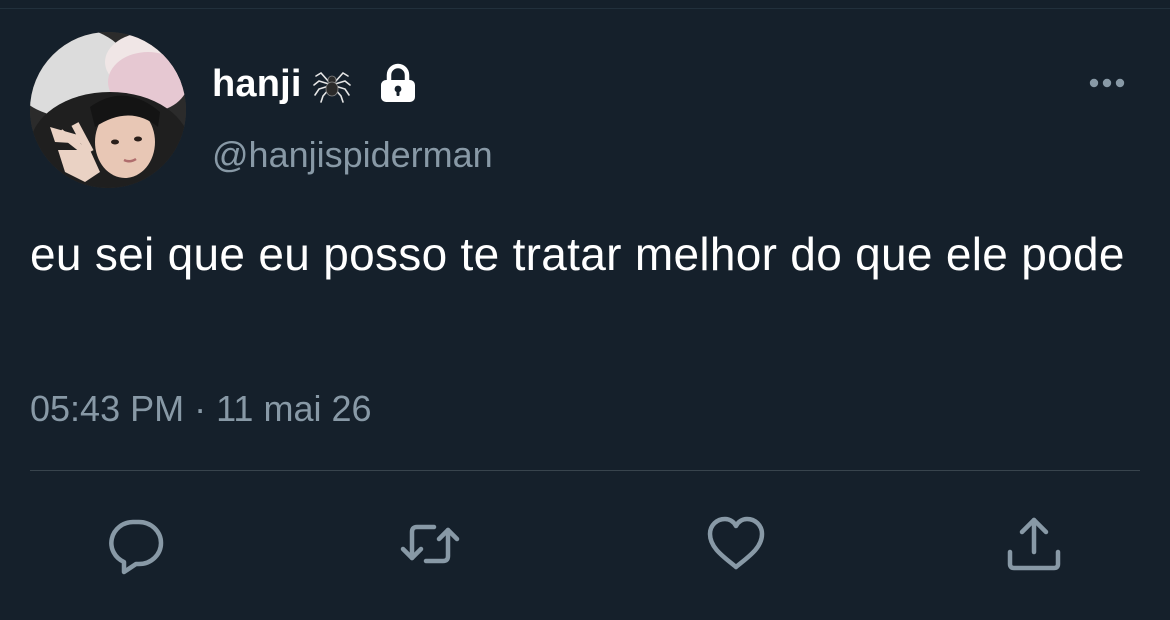 This screenshot has height=620, width=1170. What do you see at coordinates (585, 8) in the screenshot?
I see `top-border` at bounding box center [585, 8].